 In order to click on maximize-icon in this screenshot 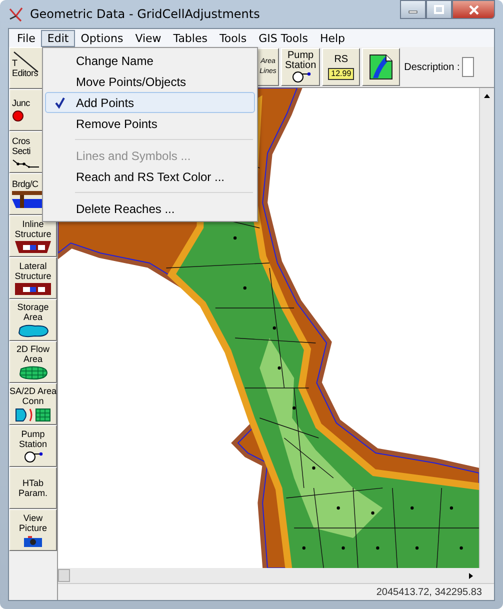, I will do `click(439, 9)`.